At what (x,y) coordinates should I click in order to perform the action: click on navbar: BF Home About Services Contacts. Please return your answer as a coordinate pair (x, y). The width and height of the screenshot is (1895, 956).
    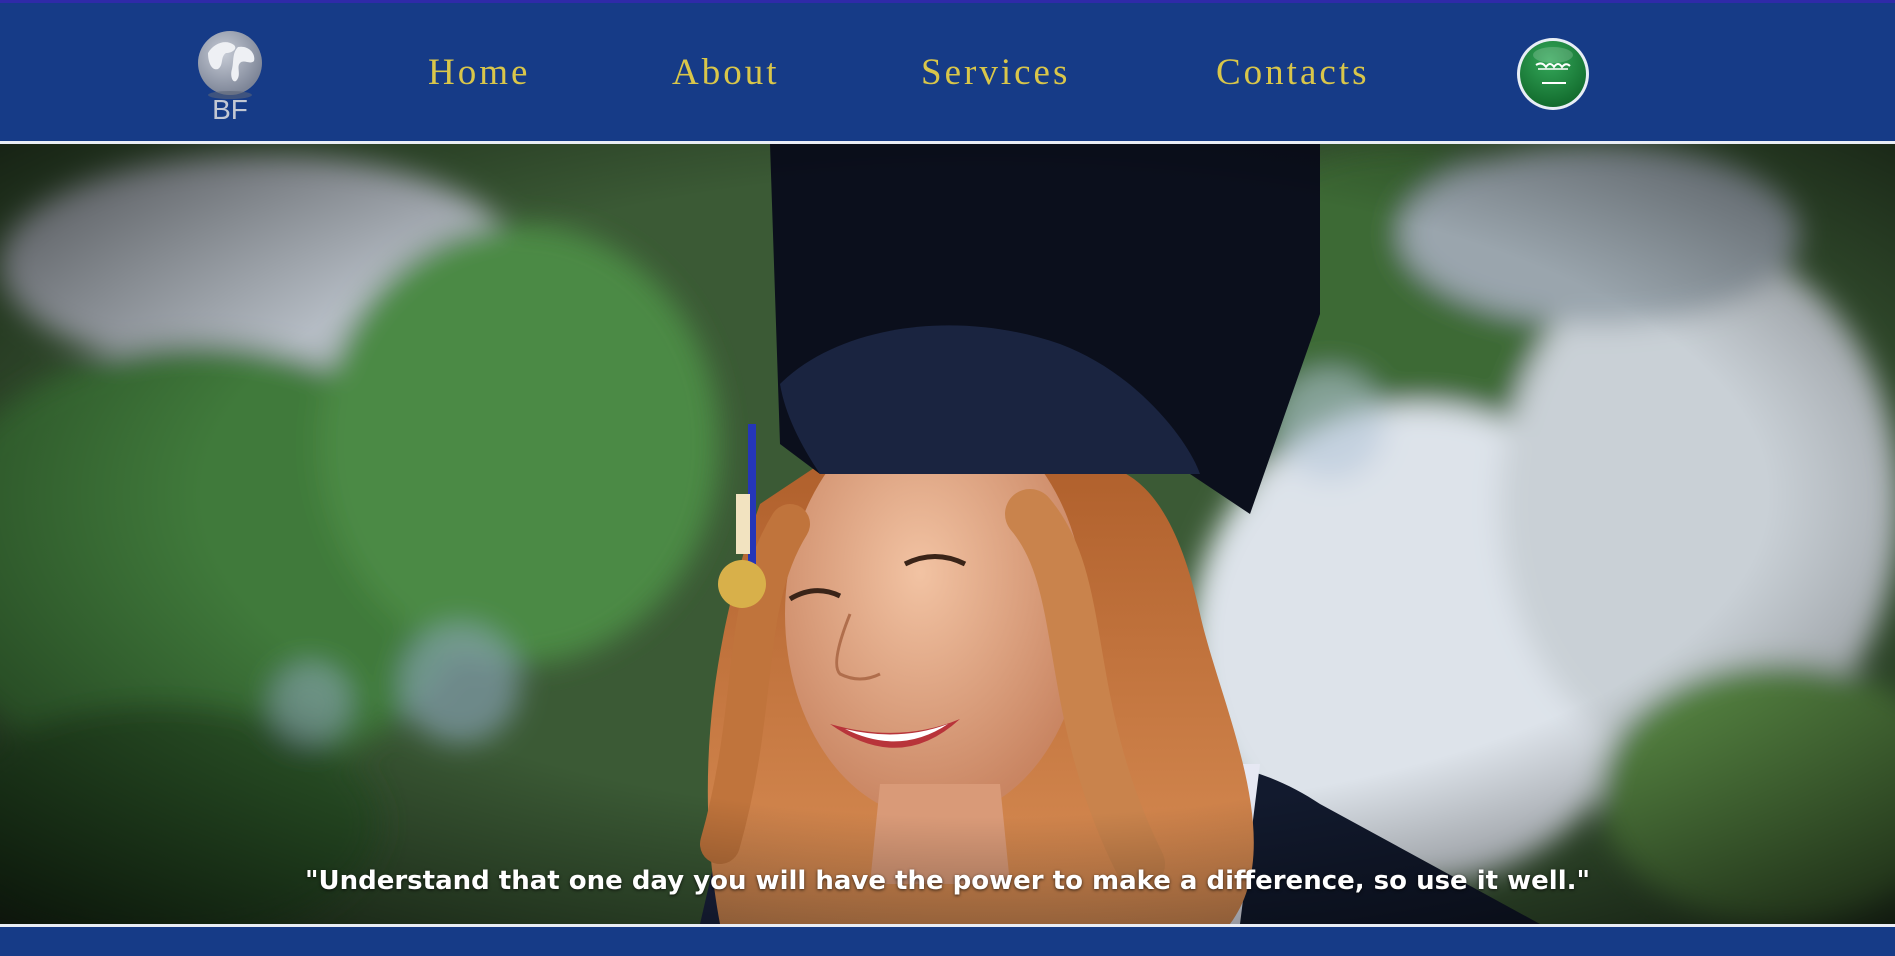
    Looking at the image, I should click on (947, 72).